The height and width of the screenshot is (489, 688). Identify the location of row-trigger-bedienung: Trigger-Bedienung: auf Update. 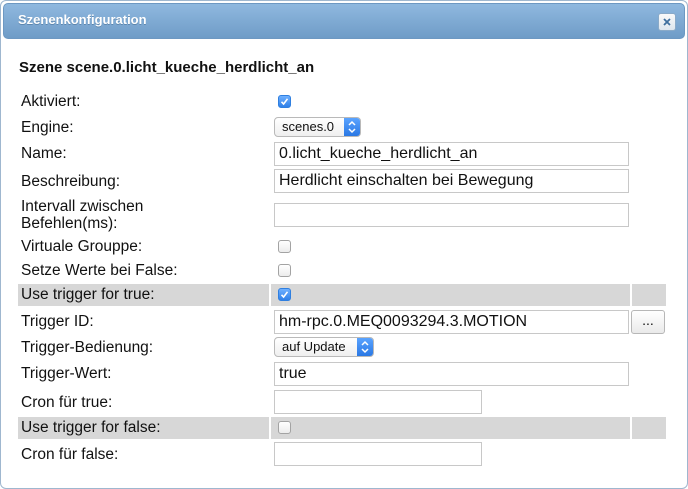
(342, 348).